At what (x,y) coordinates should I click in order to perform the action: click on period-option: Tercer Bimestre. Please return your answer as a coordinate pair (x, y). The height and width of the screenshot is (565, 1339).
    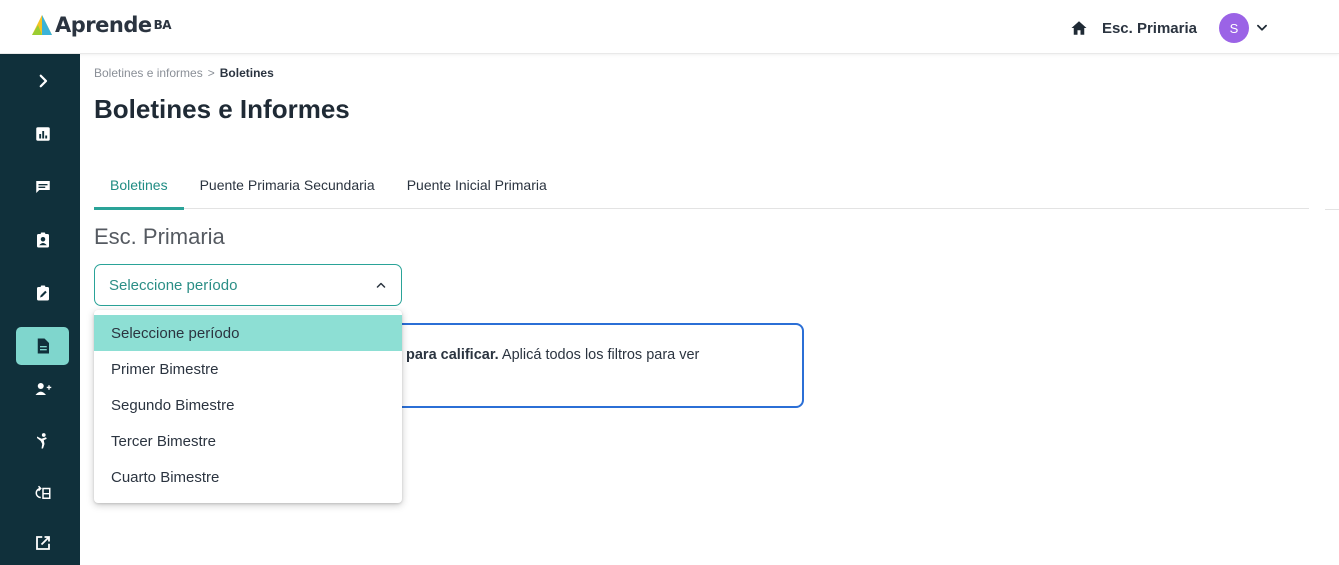
    Looking at the image, I should click on (248, 441).